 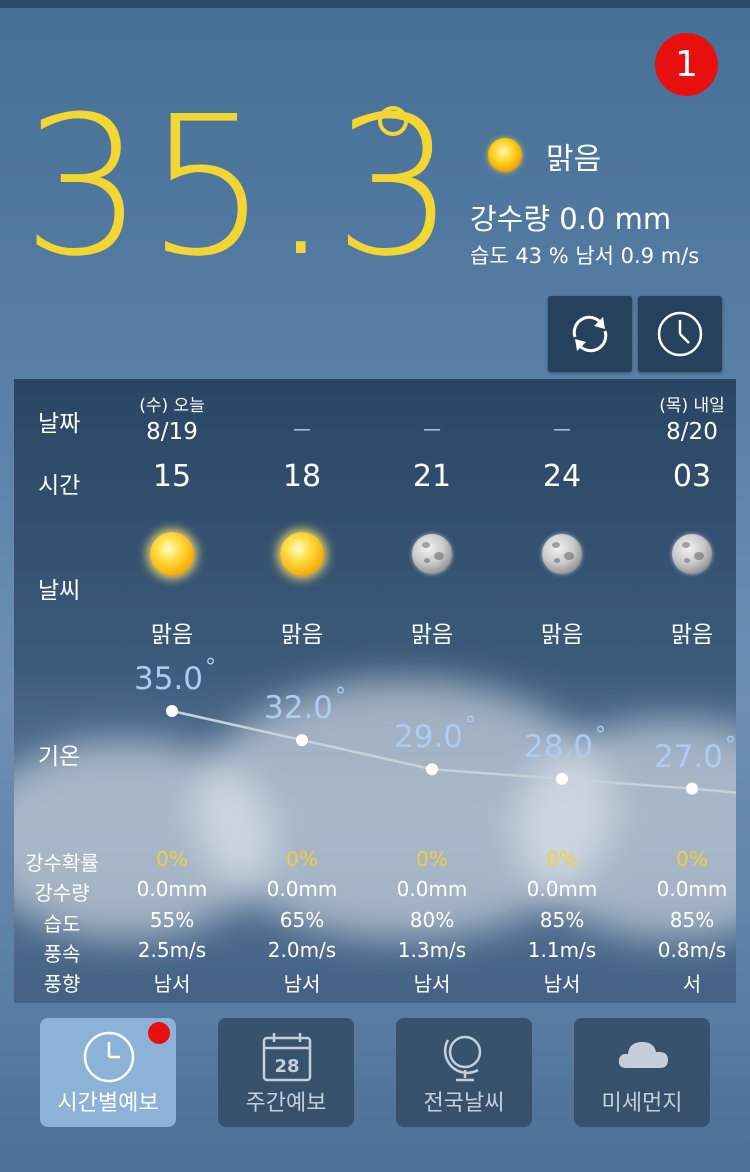 I want to click on globe-icon, so click(x=462, y=1058).